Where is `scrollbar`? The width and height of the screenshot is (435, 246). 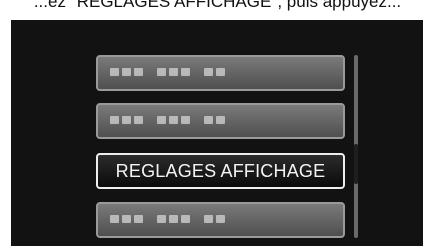
scrollbar is located at coordinates (356, 146).